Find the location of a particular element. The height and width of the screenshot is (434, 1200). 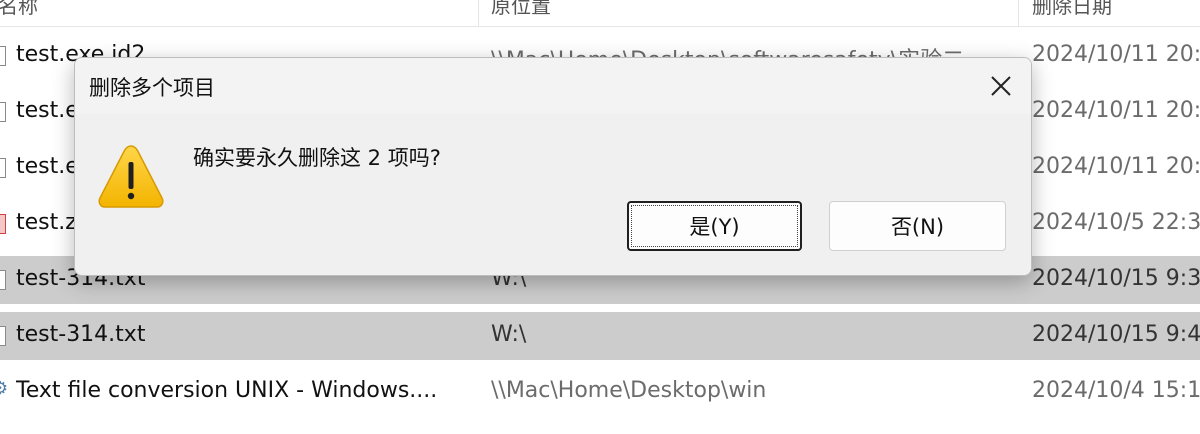

table-row: test-314.txt W:\ 2024/10/15 9:4 is located at coordinates (600, 336).